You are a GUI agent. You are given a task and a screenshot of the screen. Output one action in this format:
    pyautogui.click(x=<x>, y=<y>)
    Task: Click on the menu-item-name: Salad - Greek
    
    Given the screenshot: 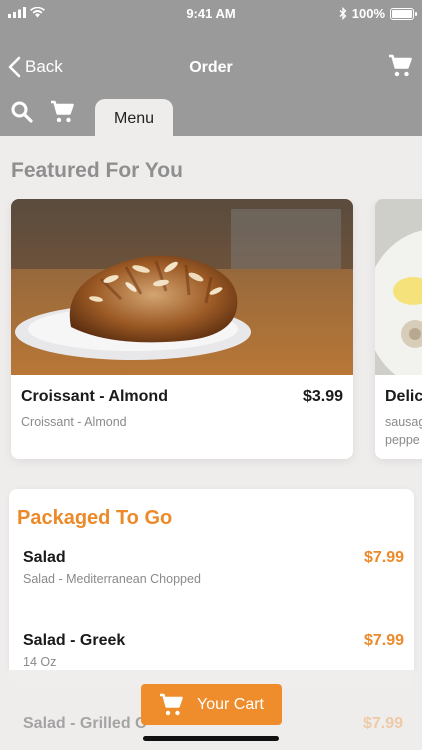 What is the action you would take?
    pyautogui.click(x=74, y=640)
    